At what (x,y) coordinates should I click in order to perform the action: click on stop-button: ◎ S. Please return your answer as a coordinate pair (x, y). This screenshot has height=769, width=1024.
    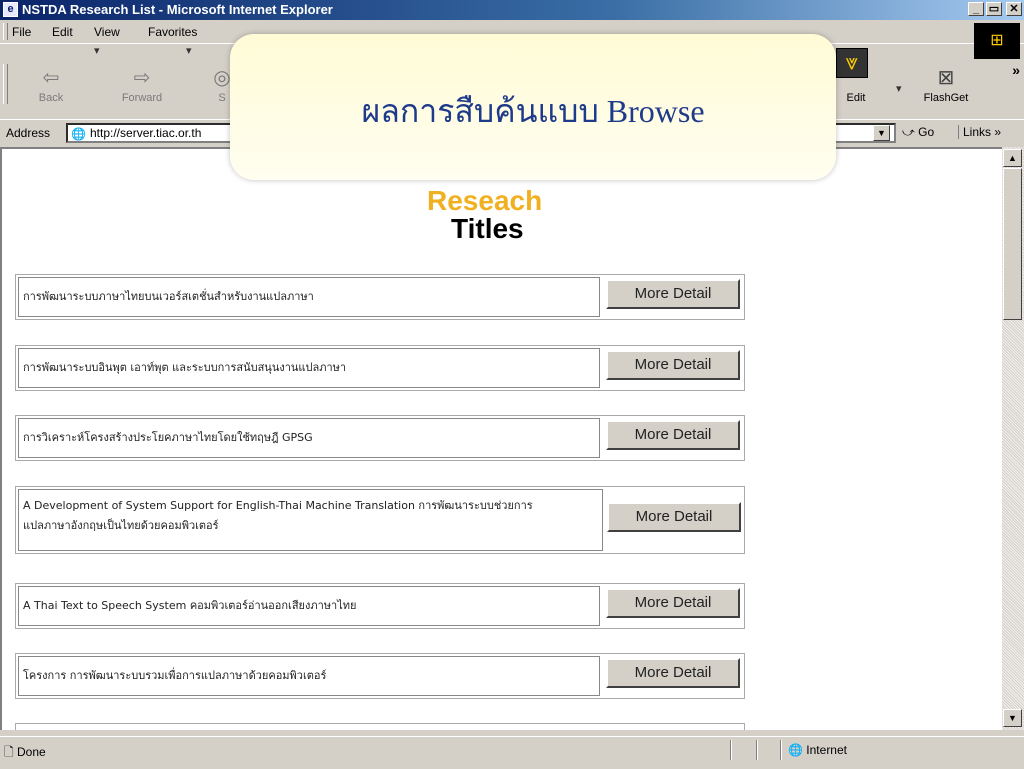
    Looking at the image, I should click on (222, 84).